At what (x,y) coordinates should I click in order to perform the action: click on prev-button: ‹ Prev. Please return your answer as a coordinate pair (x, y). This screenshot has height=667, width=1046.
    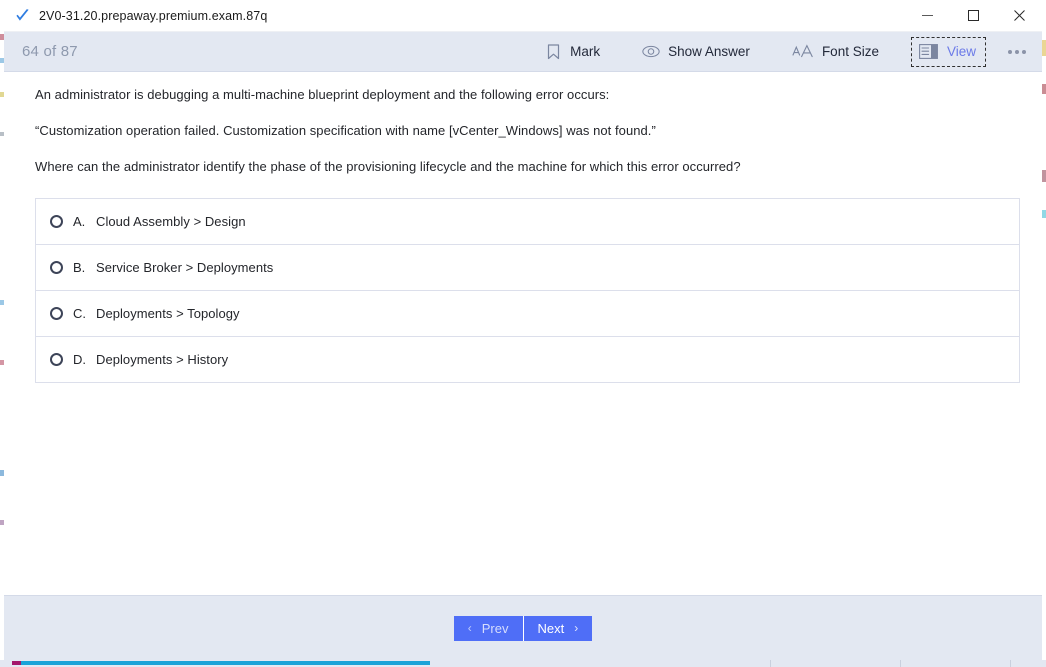
    Looking at the image, I should click on (488, 628).